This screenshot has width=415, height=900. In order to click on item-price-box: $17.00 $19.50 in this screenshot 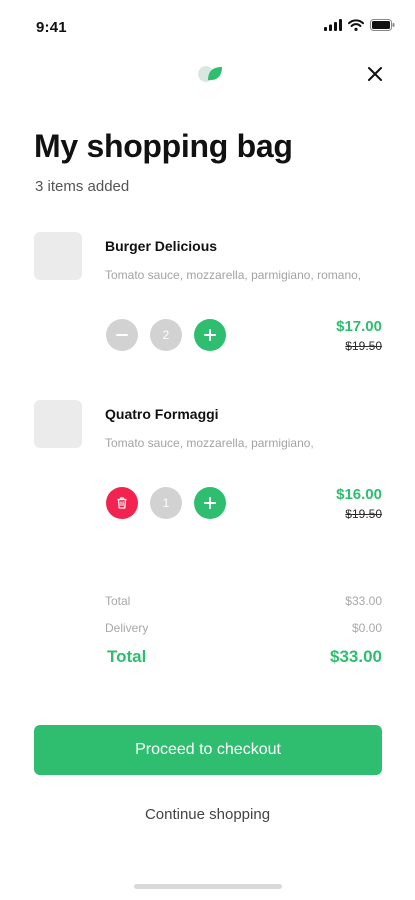, I will do `click(359, 335)`.